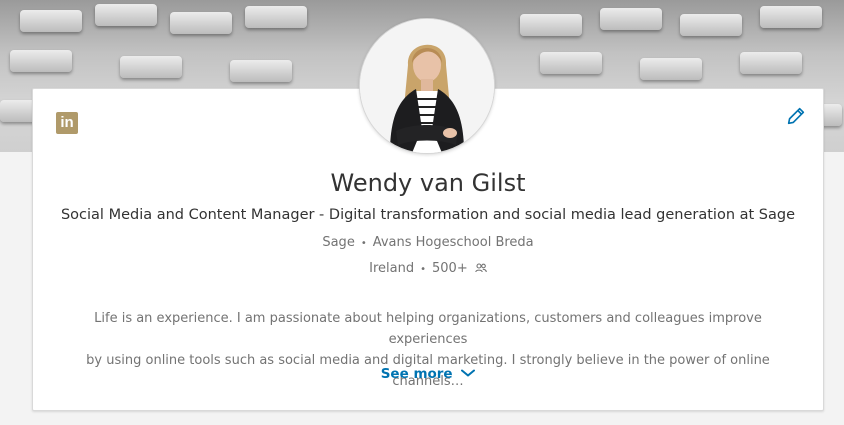 The image size is (844, 425). What do you see at coordinates (796, 116) in the screenshot?
I see `pencil-icon` at bounding box center [796, 116].